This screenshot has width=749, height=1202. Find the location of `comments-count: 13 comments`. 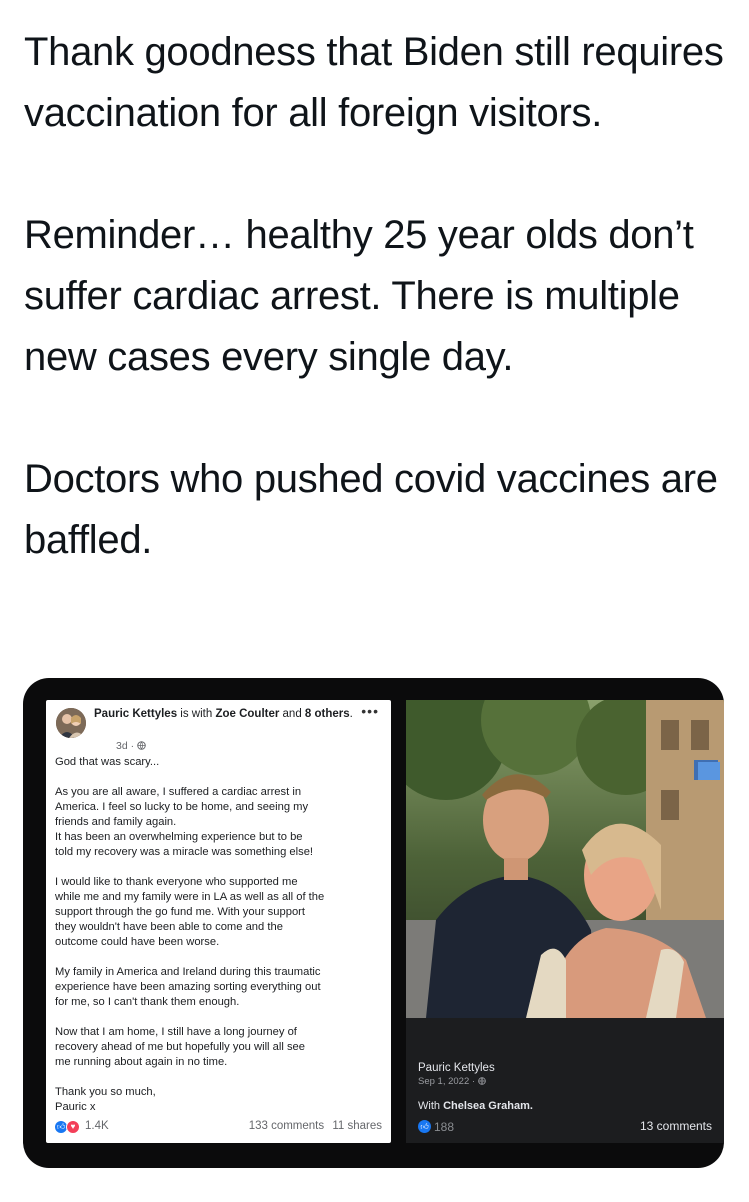

comments-count: 13 comments is located at coordinates (676, 1126).